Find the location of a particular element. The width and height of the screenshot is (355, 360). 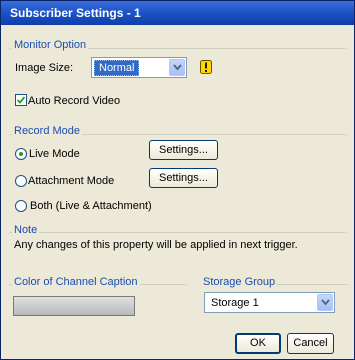

storage-group-select: Storage 1 is located at coordinates (269, 302).